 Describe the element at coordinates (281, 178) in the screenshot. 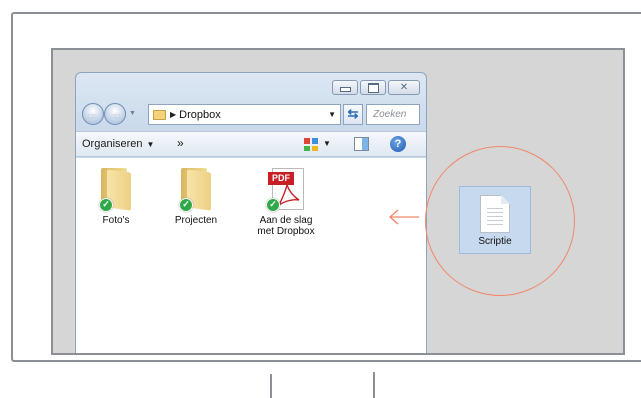

I see `pdf-badge: PDF` at that location.